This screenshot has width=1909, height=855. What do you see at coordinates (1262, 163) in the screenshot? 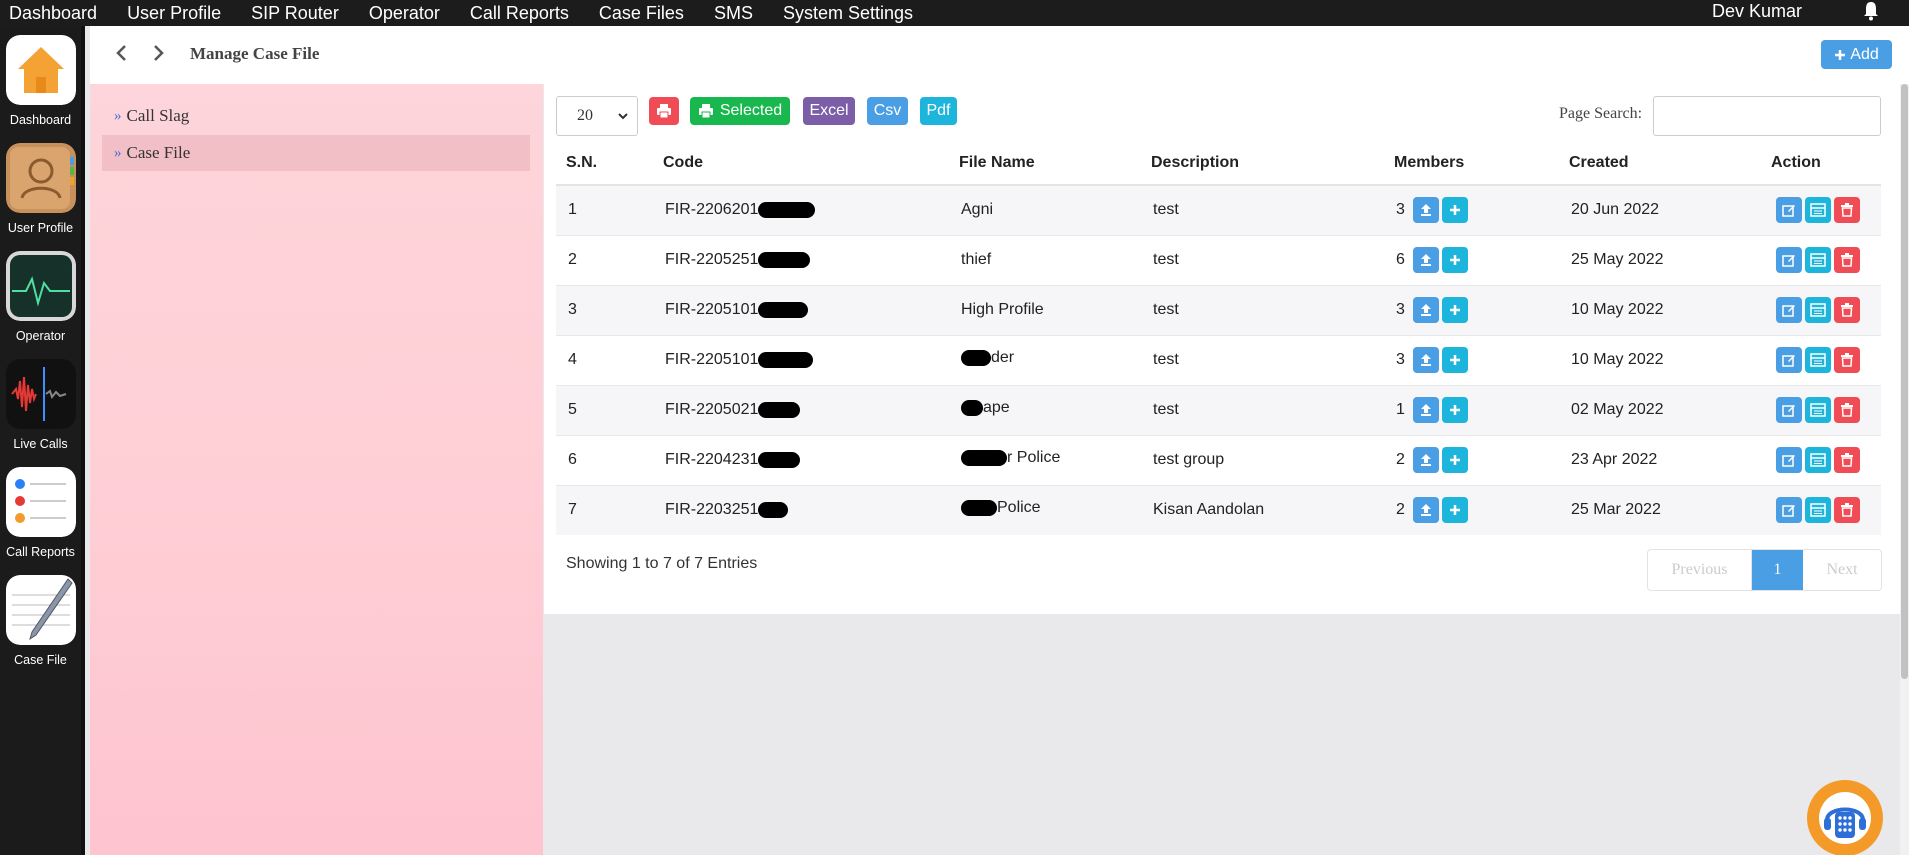
I see `col-description: Description` at bounding box center [1262, 163].